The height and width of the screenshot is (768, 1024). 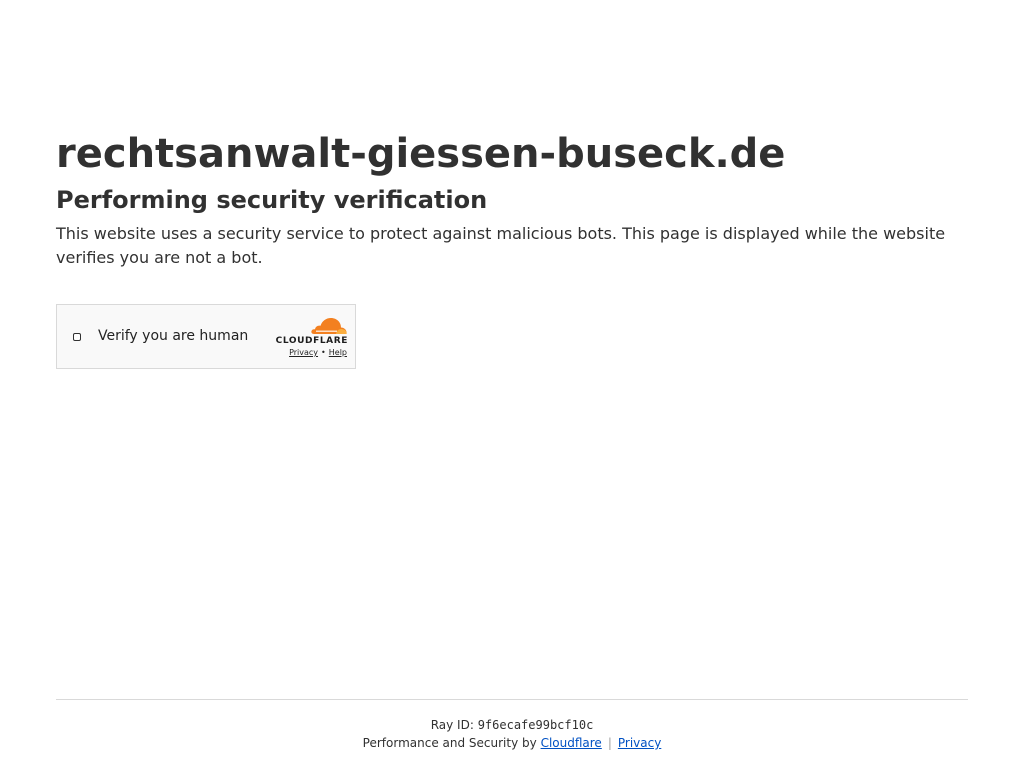 I want to click on ray-id: 9f6ecafe99bcf10c, so click(x=535, y=725).